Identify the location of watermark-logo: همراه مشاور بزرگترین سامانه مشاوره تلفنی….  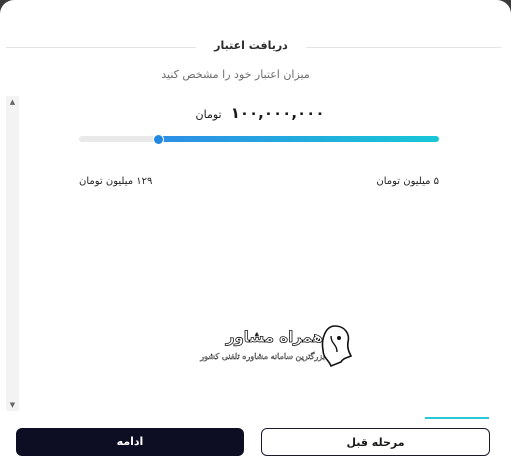
(277, 346).